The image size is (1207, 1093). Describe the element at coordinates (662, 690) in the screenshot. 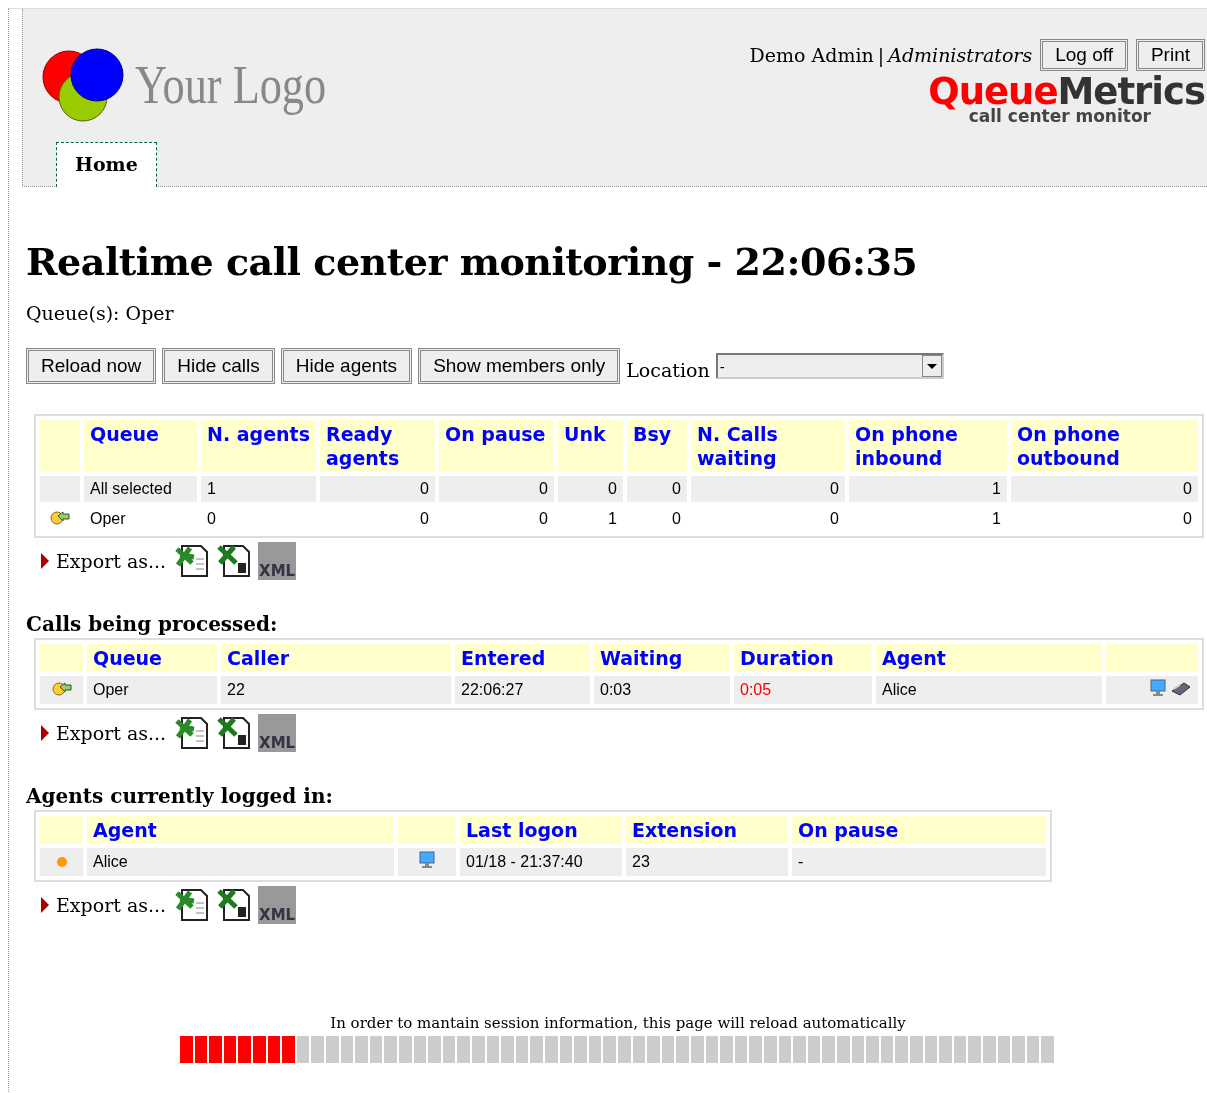

I see `table-cell: 0:03` at that location.